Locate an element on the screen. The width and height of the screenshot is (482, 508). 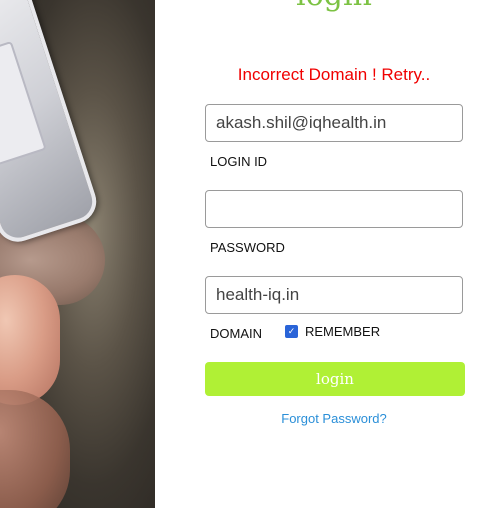
domain-input: health-iq.in is located at coordinates (334, 295).